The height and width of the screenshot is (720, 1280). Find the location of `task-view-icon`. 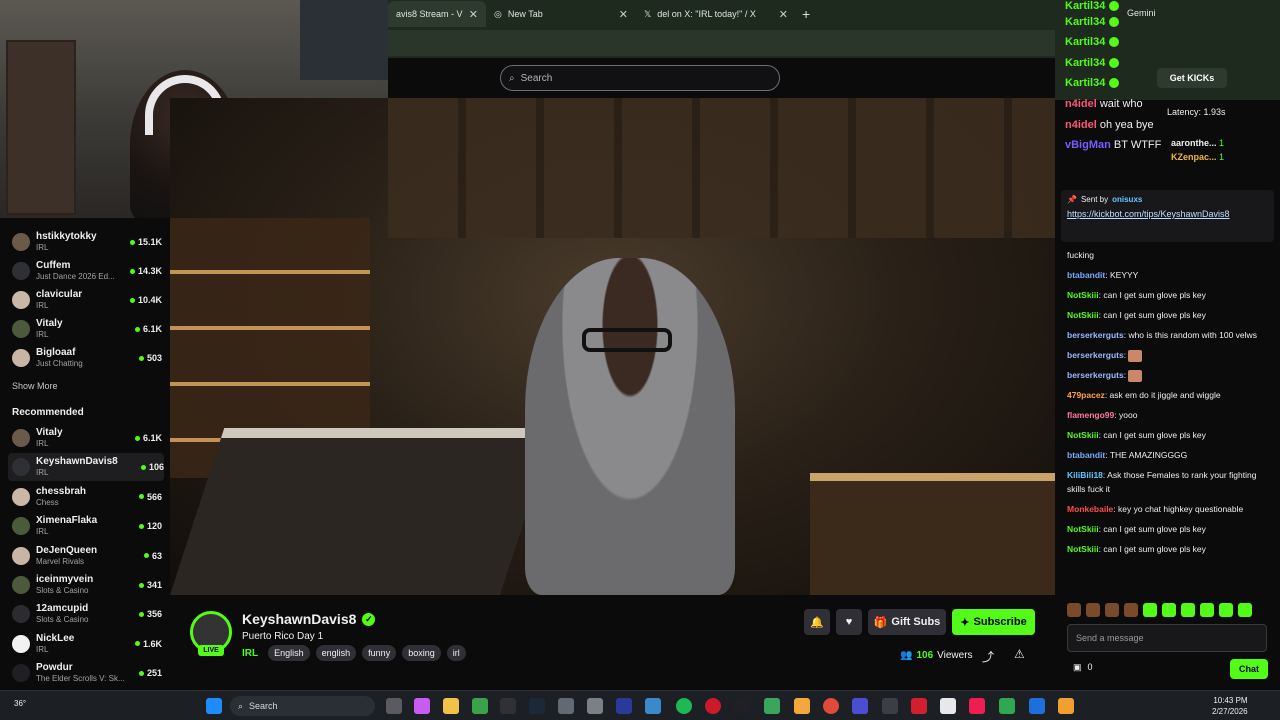

task-view-icon is located at coordinates (394, 706).